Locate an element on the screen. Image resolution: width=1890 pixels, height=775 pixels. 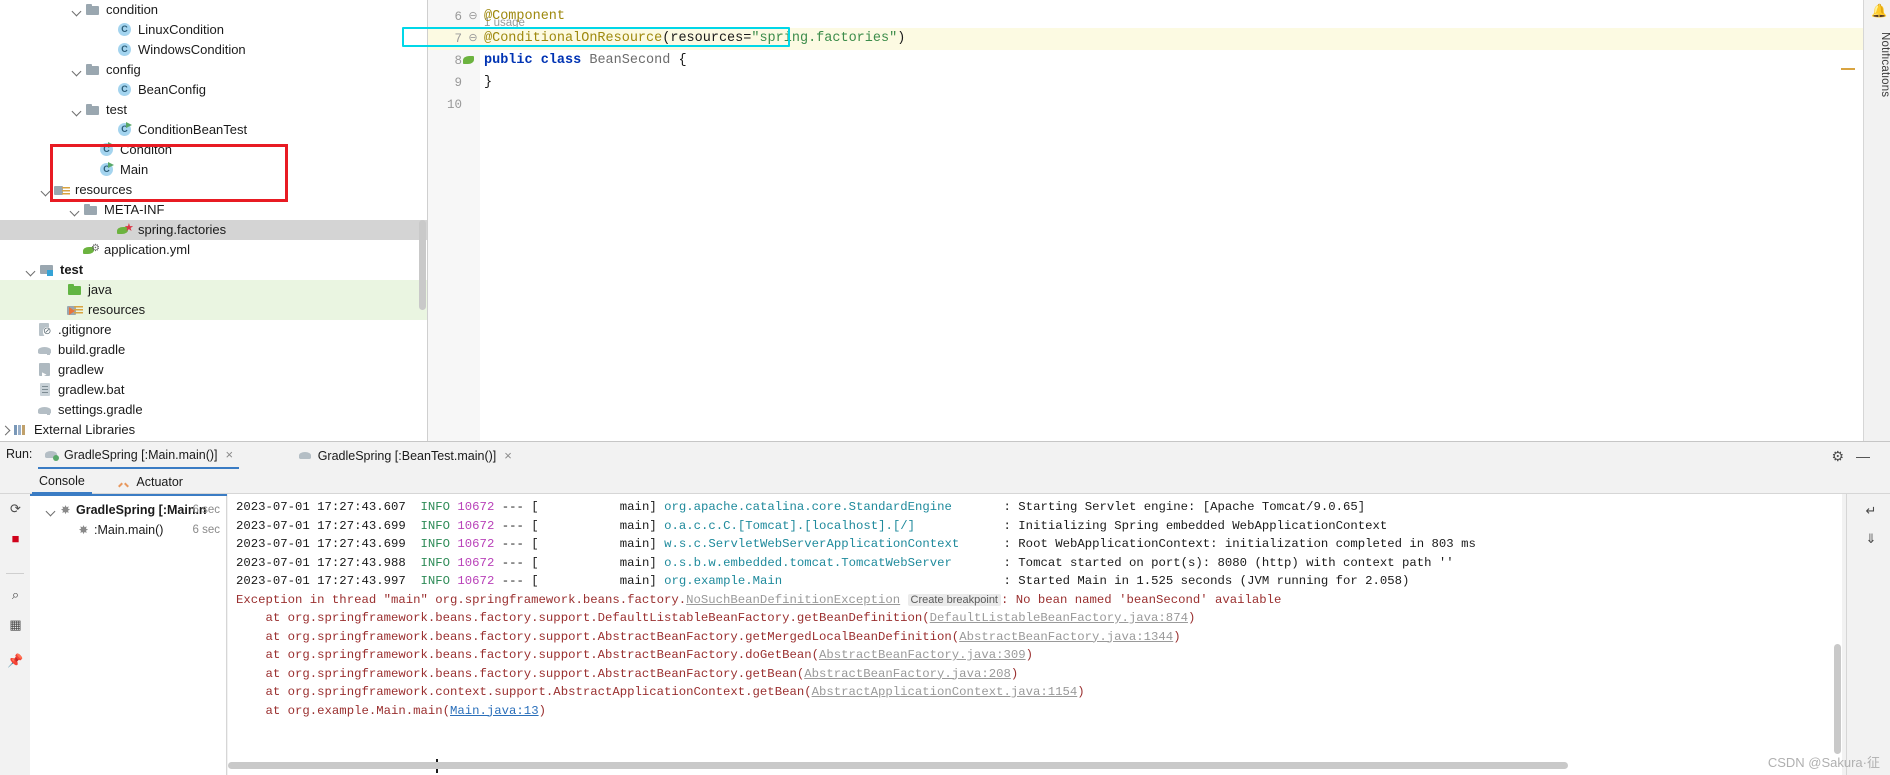
code-line-8: 8 public class BeanSecond { is located at coordinates (1145, 61).